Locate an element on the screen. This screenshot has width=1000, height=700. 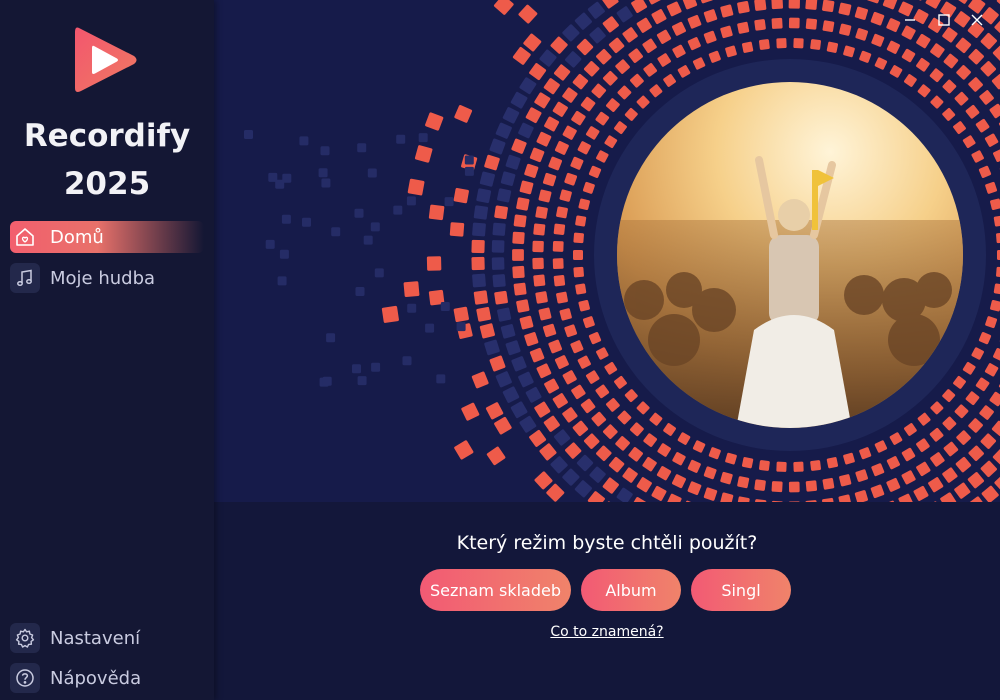
sidebar-item-help: Nápověda is located at coordinates (107, 678).